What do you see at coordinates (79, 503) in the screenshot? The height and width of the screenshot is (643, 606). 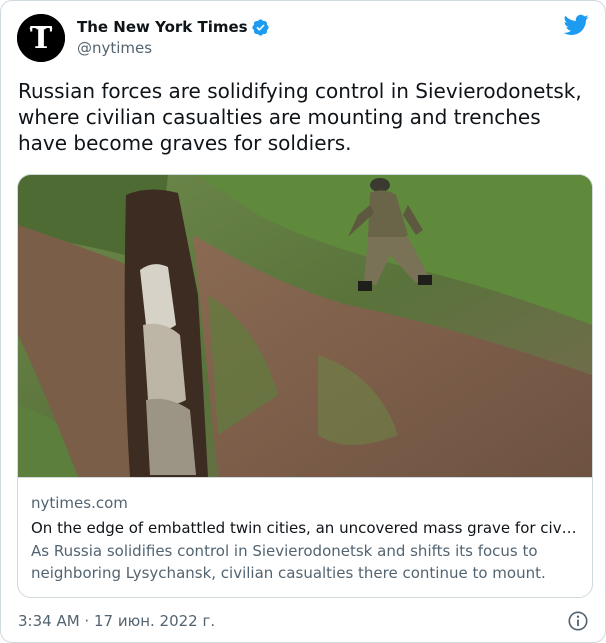 I see `link-domain: nytimes.com` at bounding box center [79, 503].